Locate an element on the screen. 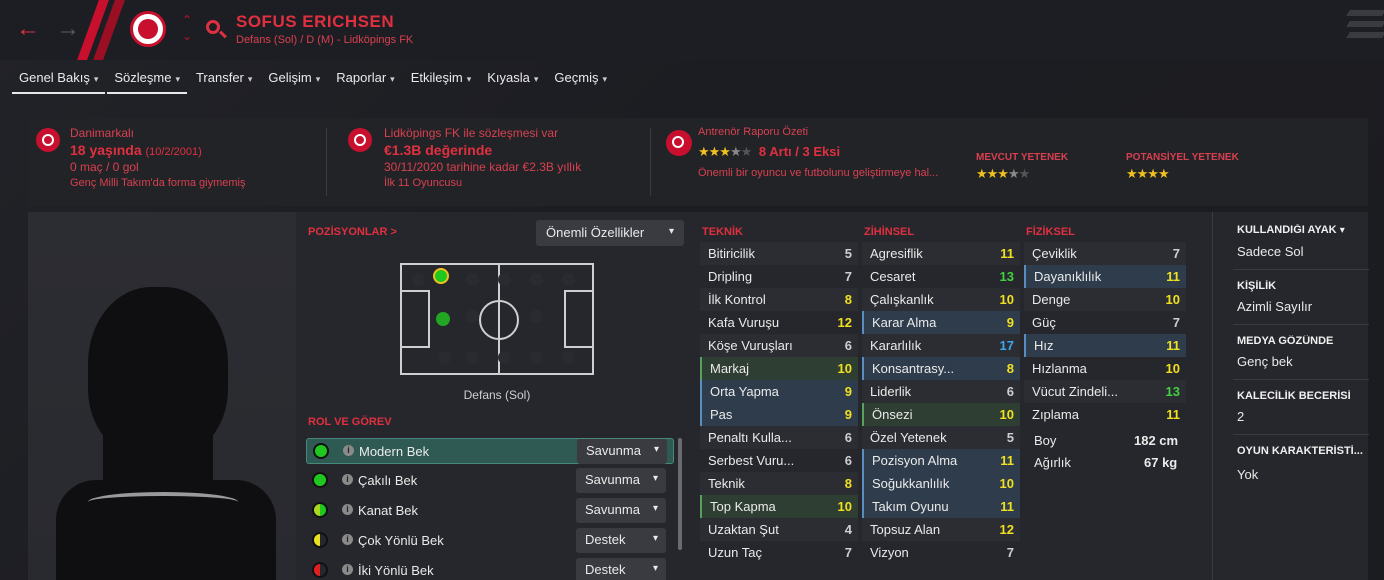  next-player-icon: ⌄ is located at coordinates (187, 36).